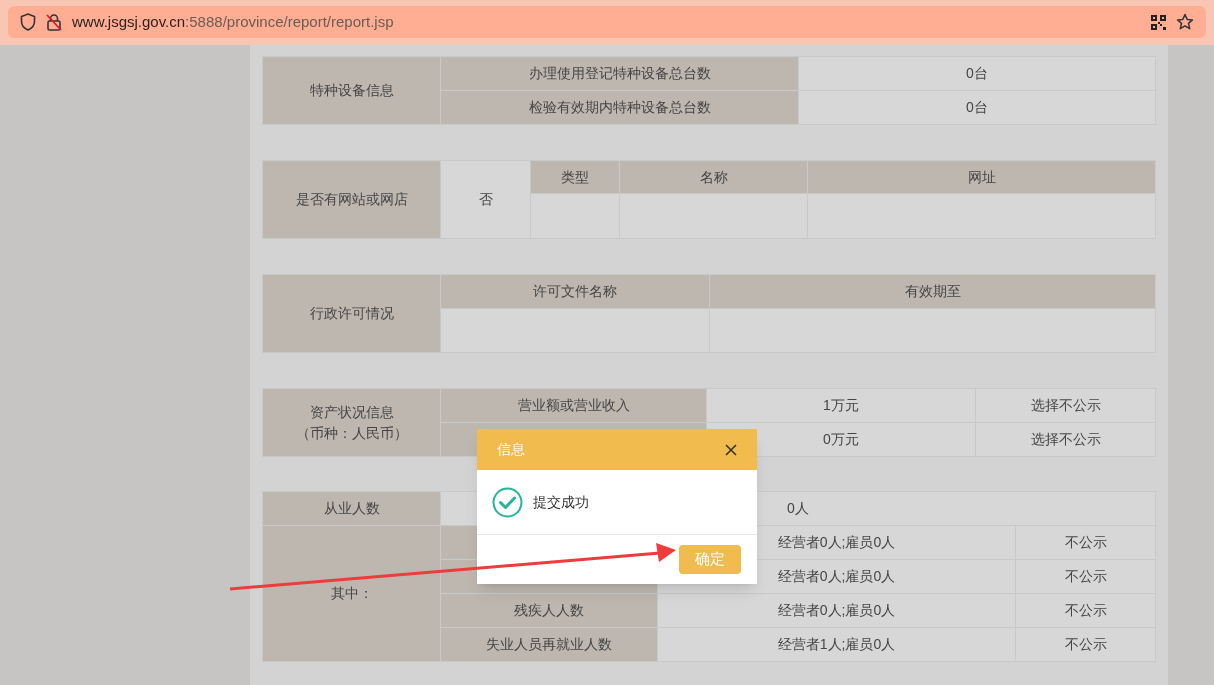  I want to click on column-header: 名称, so click(713, 177).